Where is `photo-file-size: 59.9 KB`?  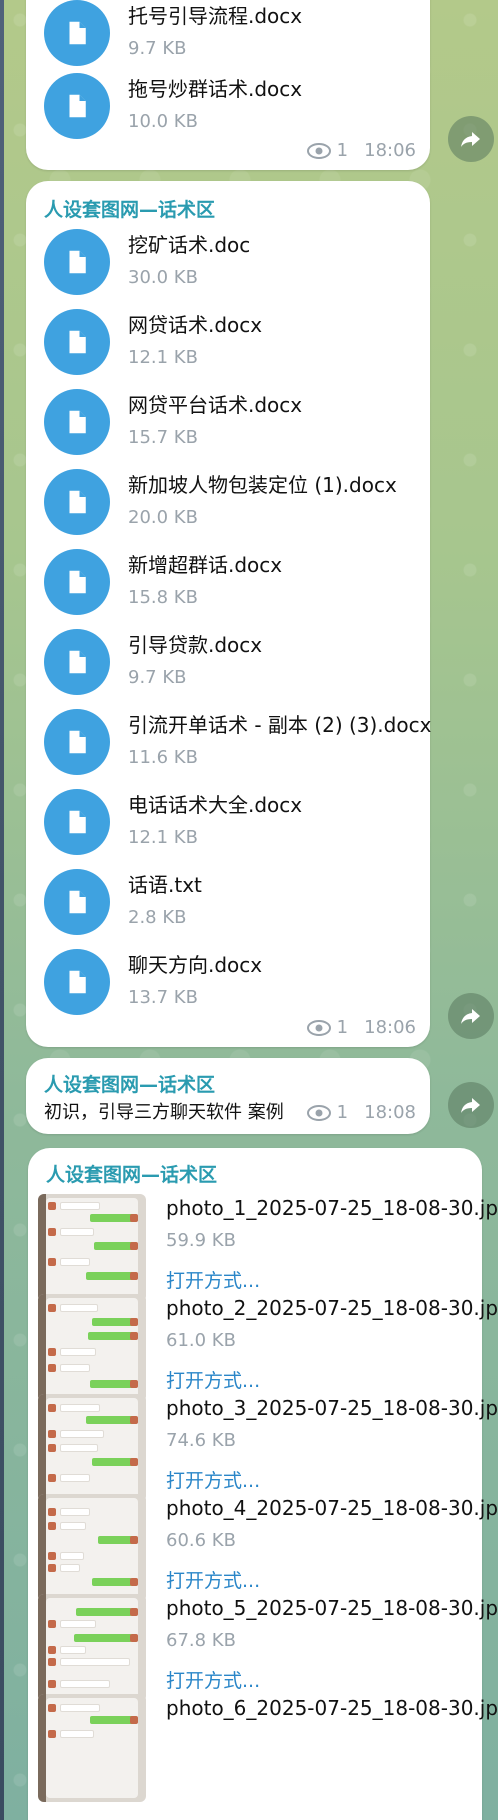 photo-file-size: 59.9 KB is located at coordinates (201, 1240).